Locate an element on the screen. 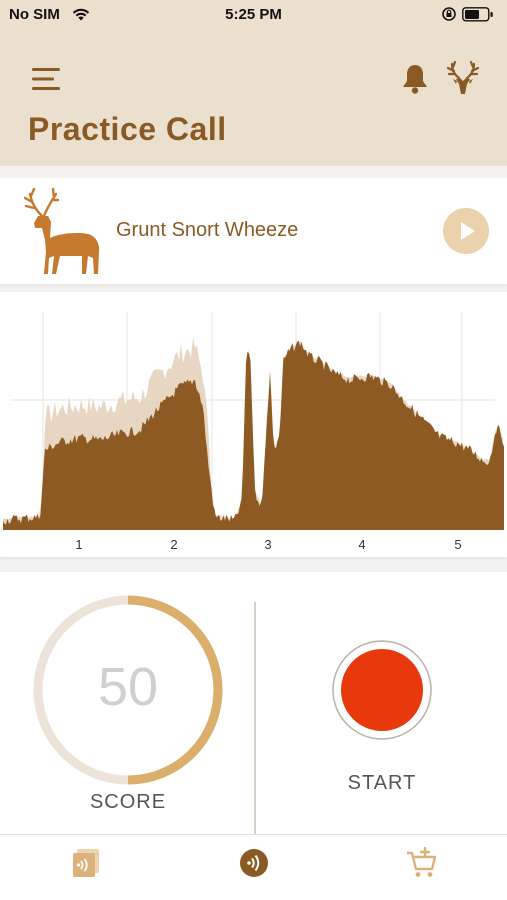 The image size is (507, 900). record-icon is located at coordinates (382, 690).